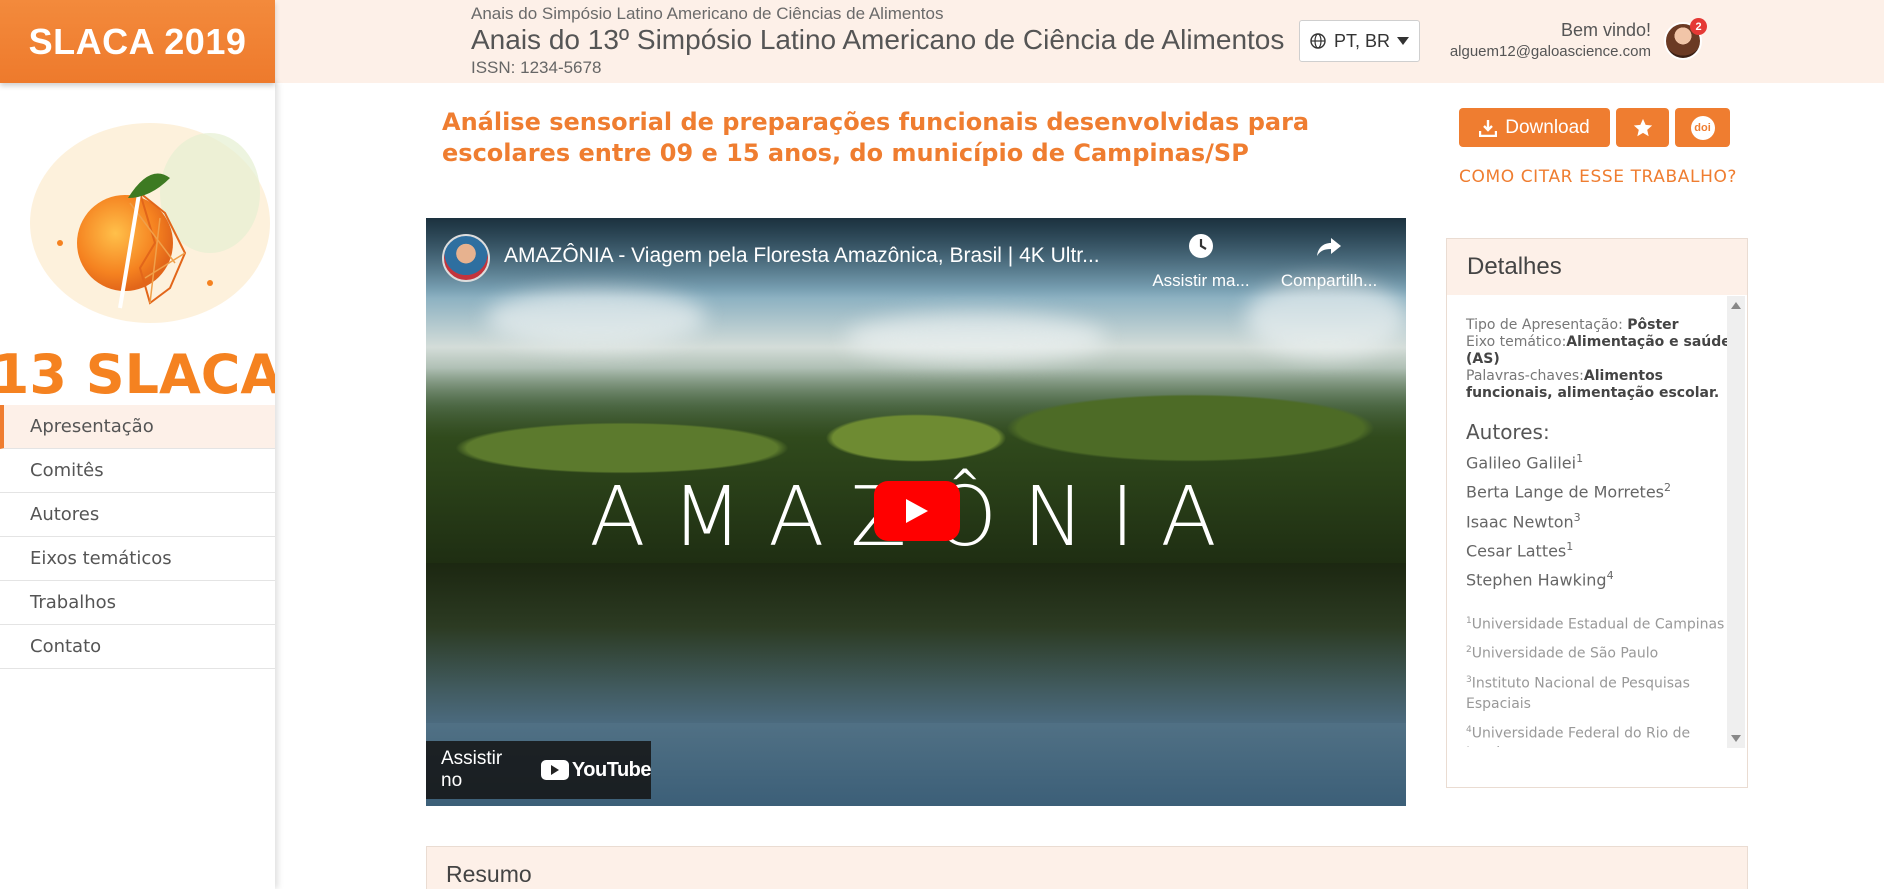 This screenshot has height=889, width=1884. Describe the element at coordinates (1605, 30) in the screenshot. I see `welcome-text: Bem vindo!` at that location.